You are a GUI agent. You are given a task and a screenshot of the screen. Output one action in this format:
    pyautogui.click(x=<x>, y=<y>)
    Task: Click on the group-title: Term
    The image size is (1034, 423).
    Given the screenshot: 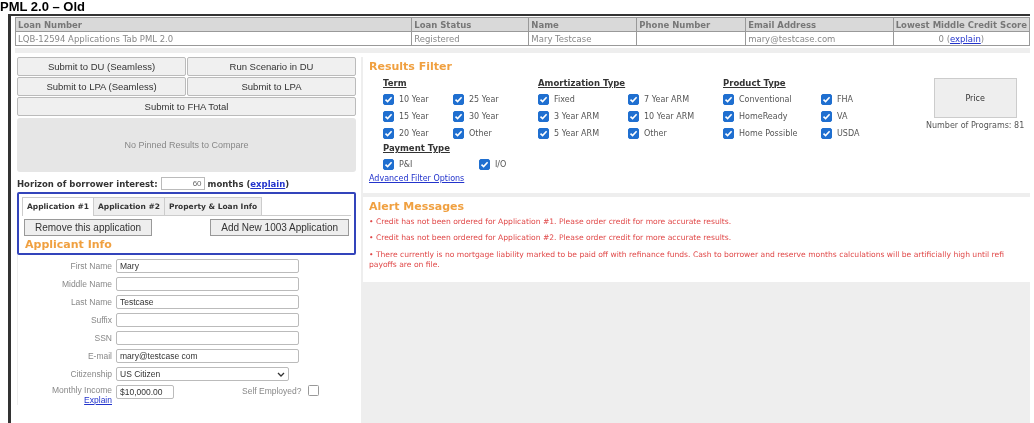 What is the action you would take?
    pyautogui.click(x=395, y=83)
    